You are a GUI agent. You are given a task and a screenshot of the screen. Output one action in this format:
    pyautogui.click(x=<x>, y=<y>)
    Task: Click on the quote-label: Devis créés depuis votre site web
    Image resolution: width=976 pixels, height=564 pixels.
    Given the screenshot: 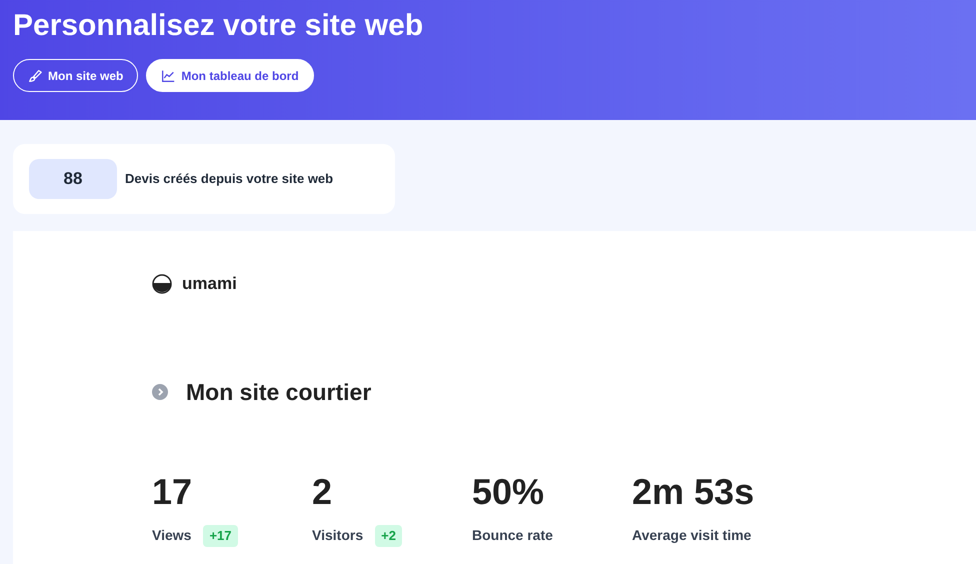 What is the action you would take?
    pyautogui.click(x=229, y=179)
    